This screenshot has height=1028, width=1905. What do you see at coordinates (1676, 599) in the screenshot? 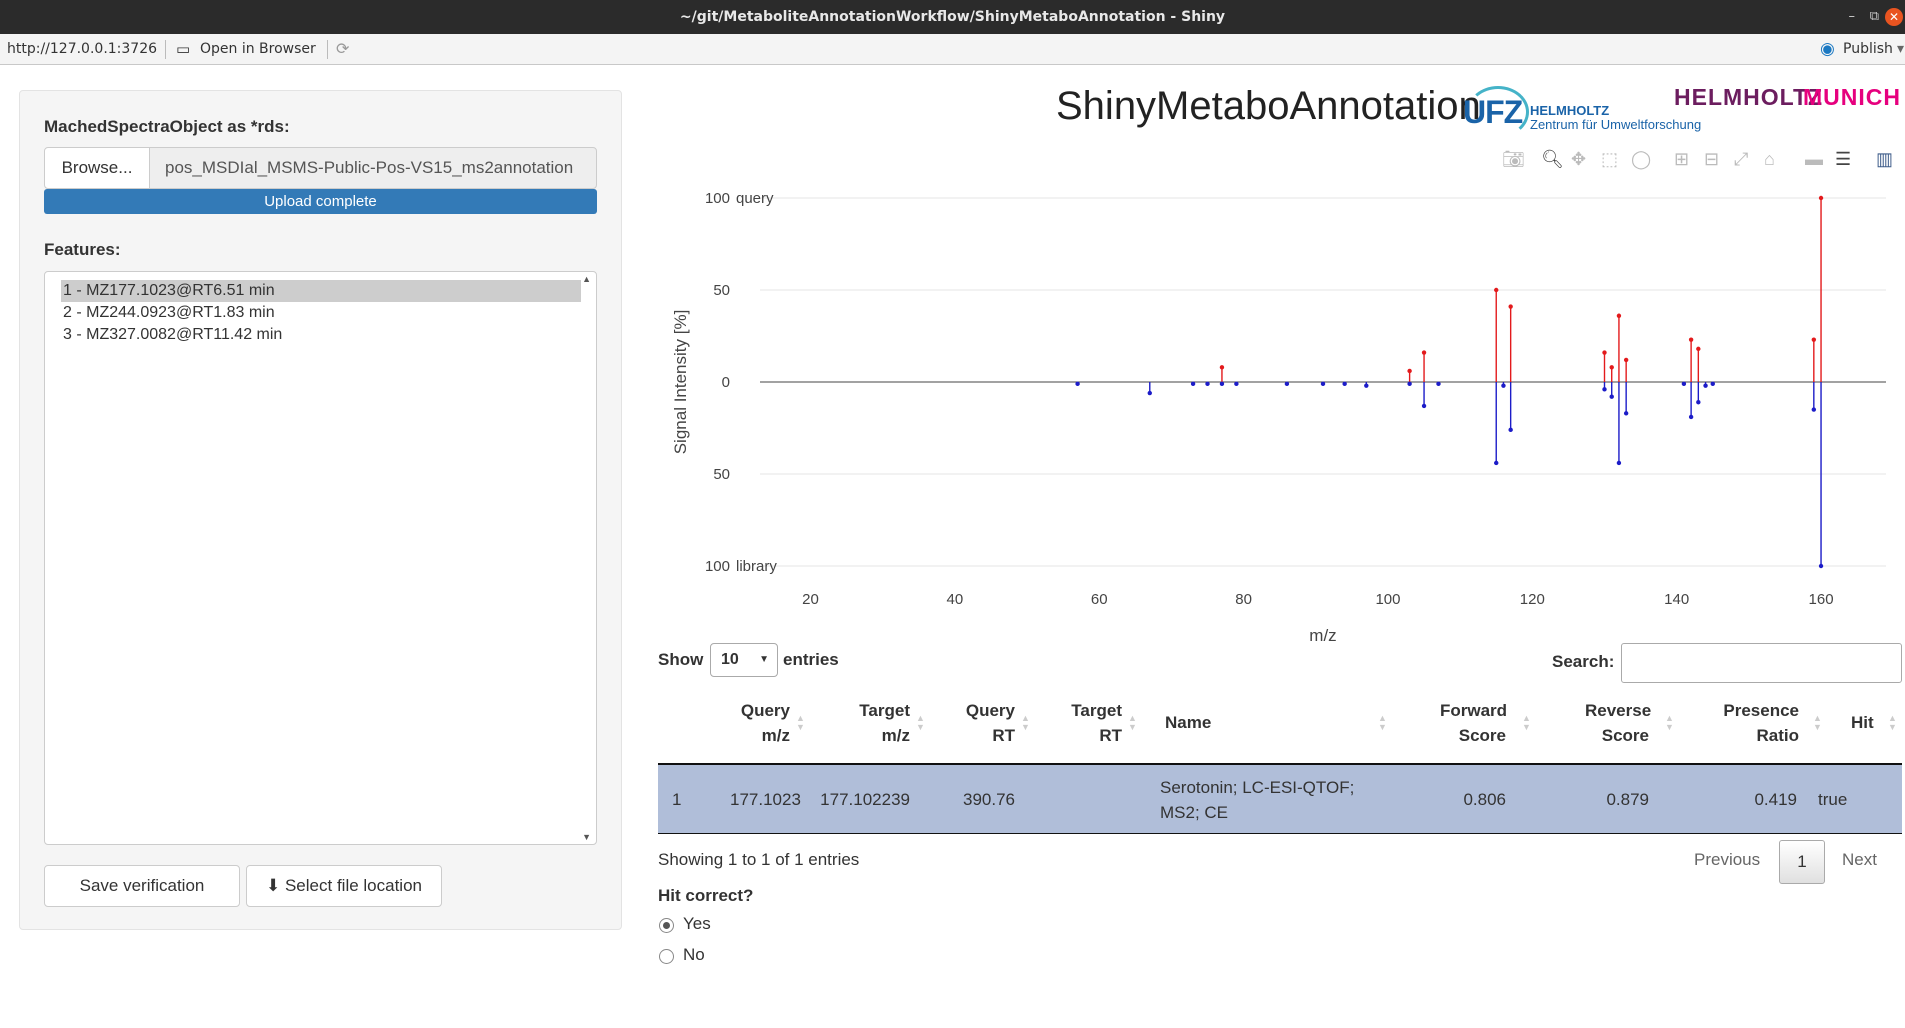
I see `x-tick-label: 140` at bounding box center [1676, 599].